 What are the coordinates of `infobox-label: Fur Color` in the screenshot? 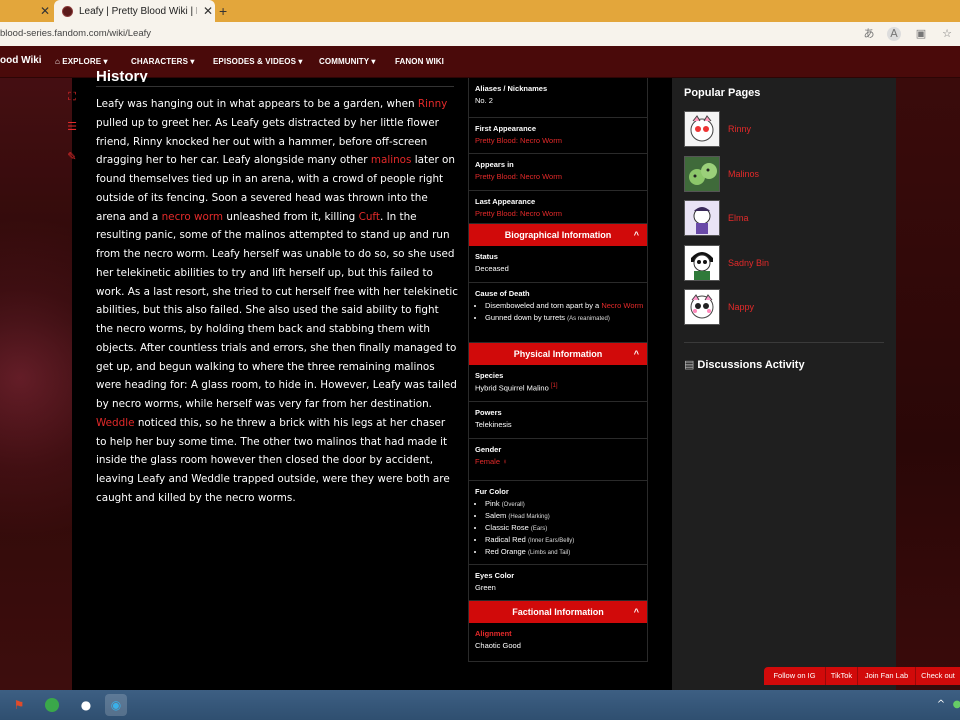 It's located at (492, 491).